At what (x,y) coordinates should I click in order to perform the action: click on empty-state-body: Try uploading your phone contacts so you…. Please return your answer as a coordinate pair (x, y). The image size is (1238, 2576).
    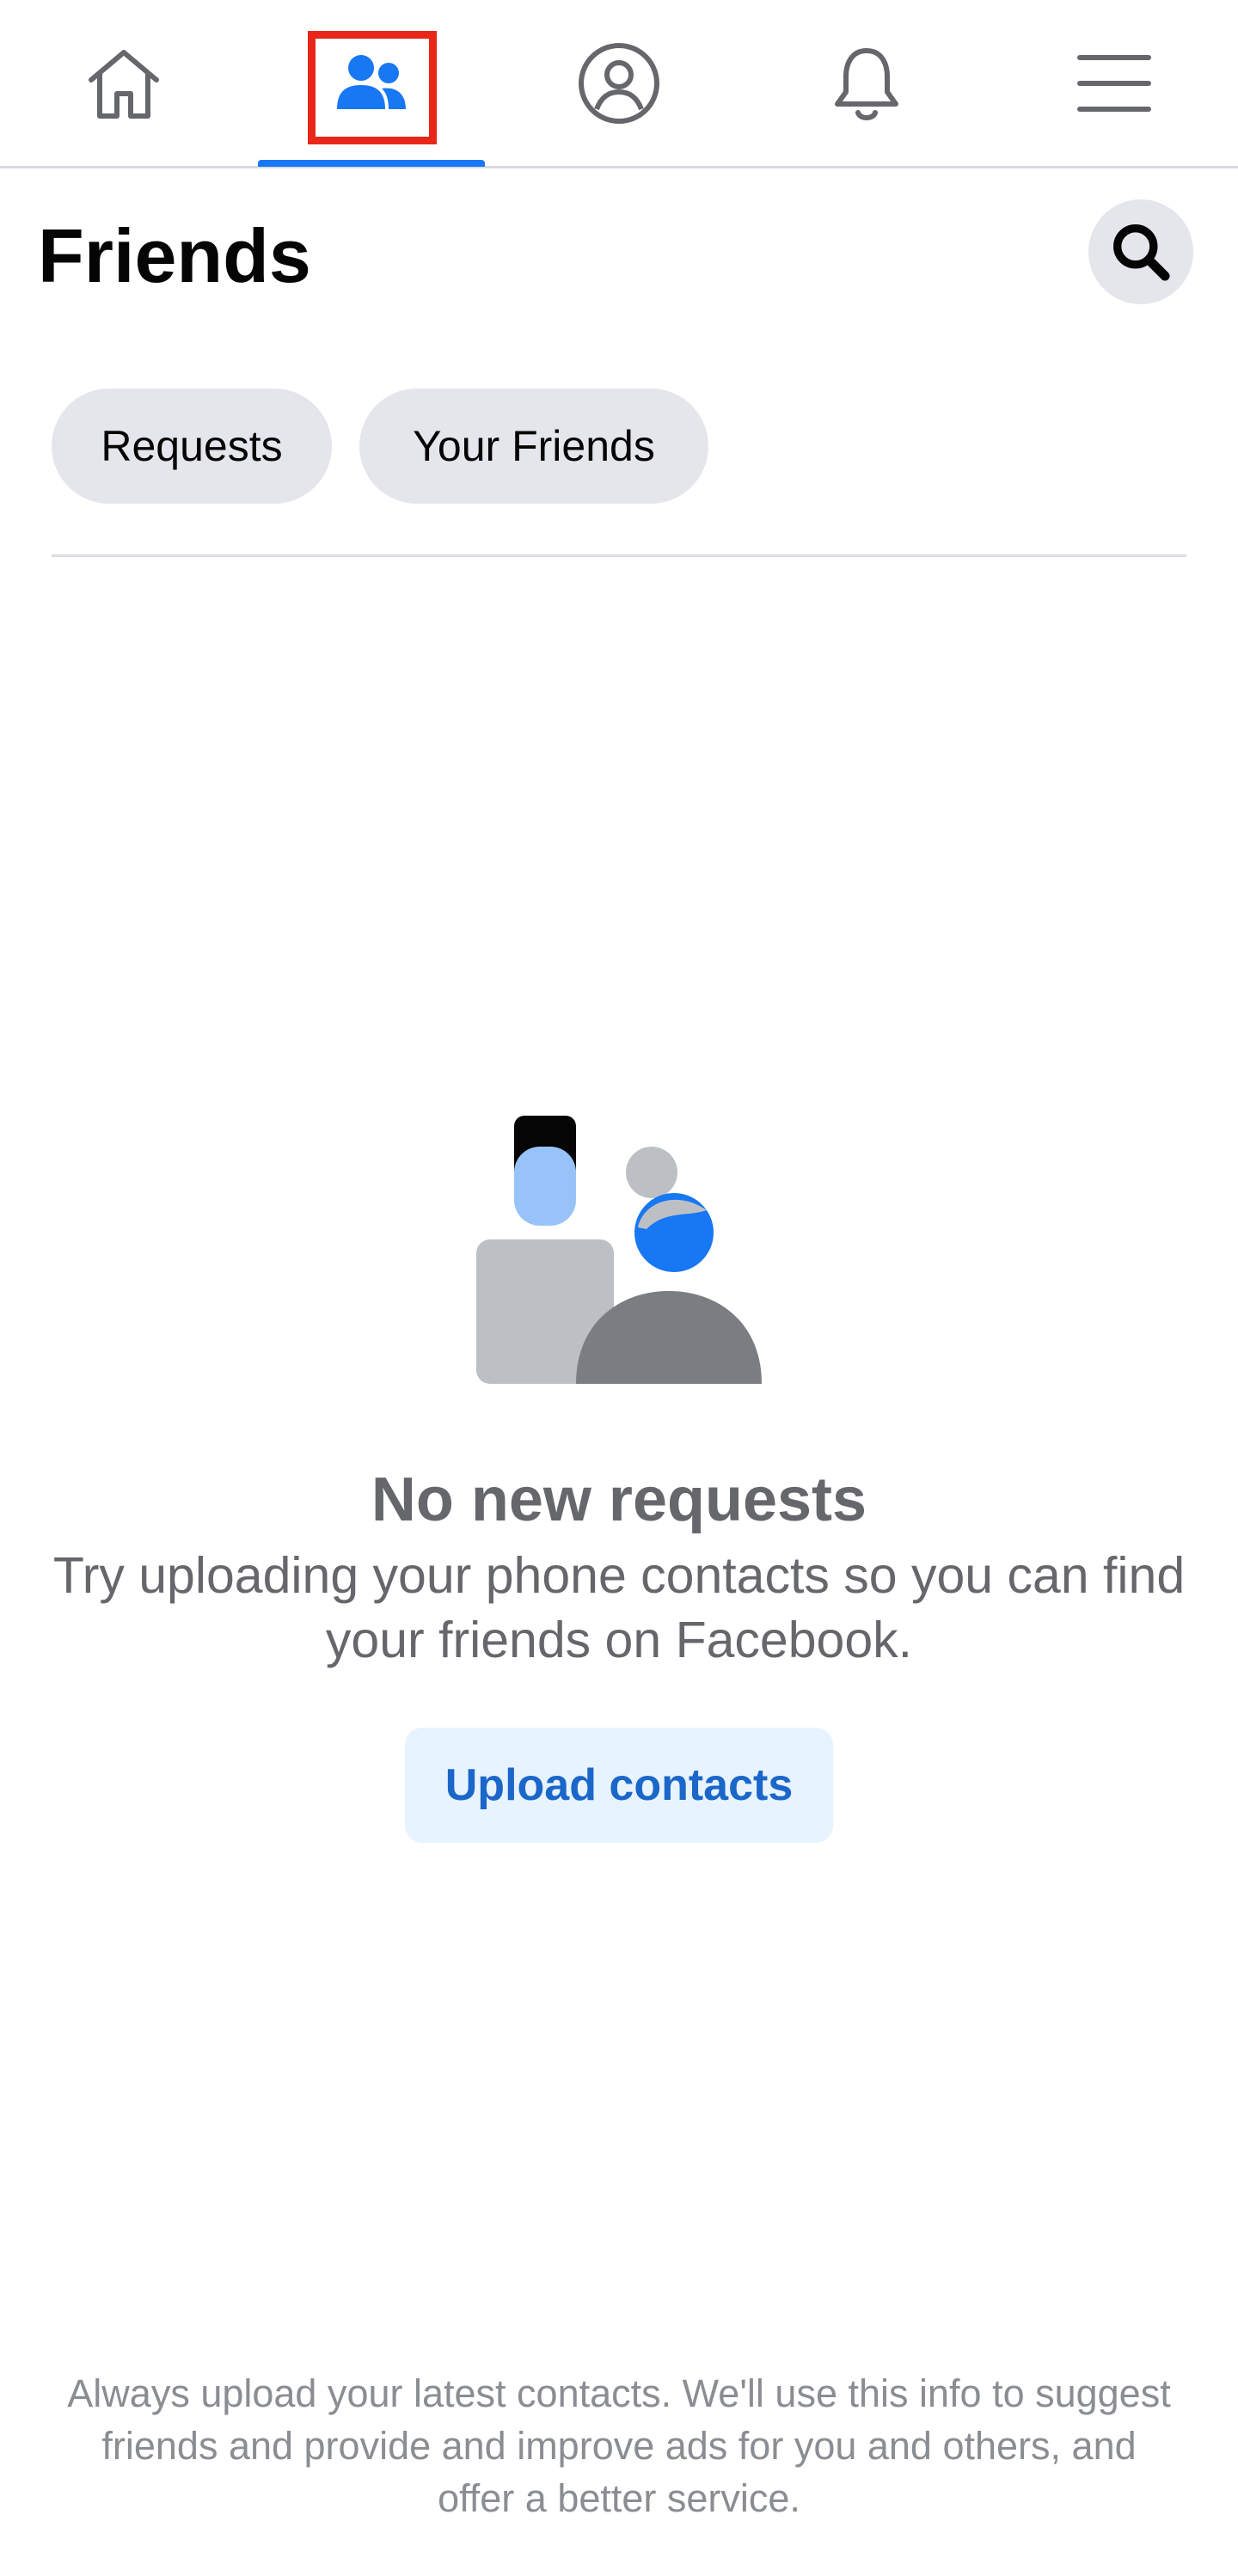
    Looking at the image, I should click on (619, 1607).